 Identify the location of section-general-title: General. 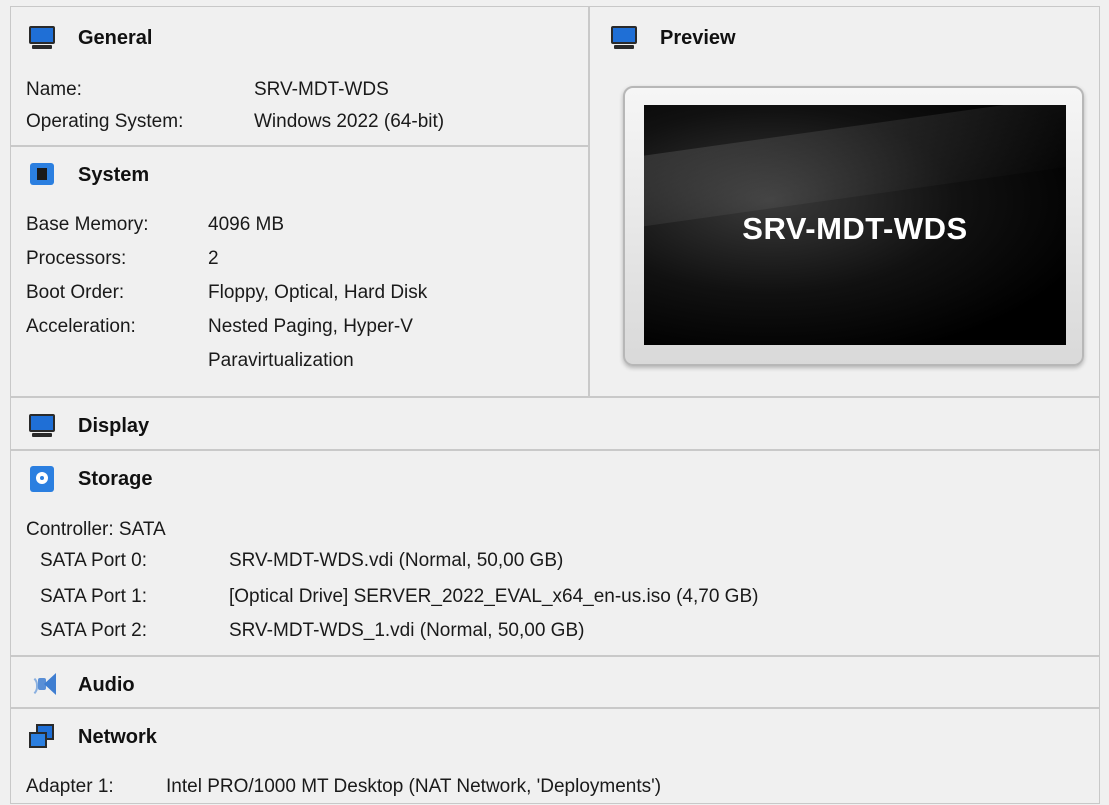
(115, 37).